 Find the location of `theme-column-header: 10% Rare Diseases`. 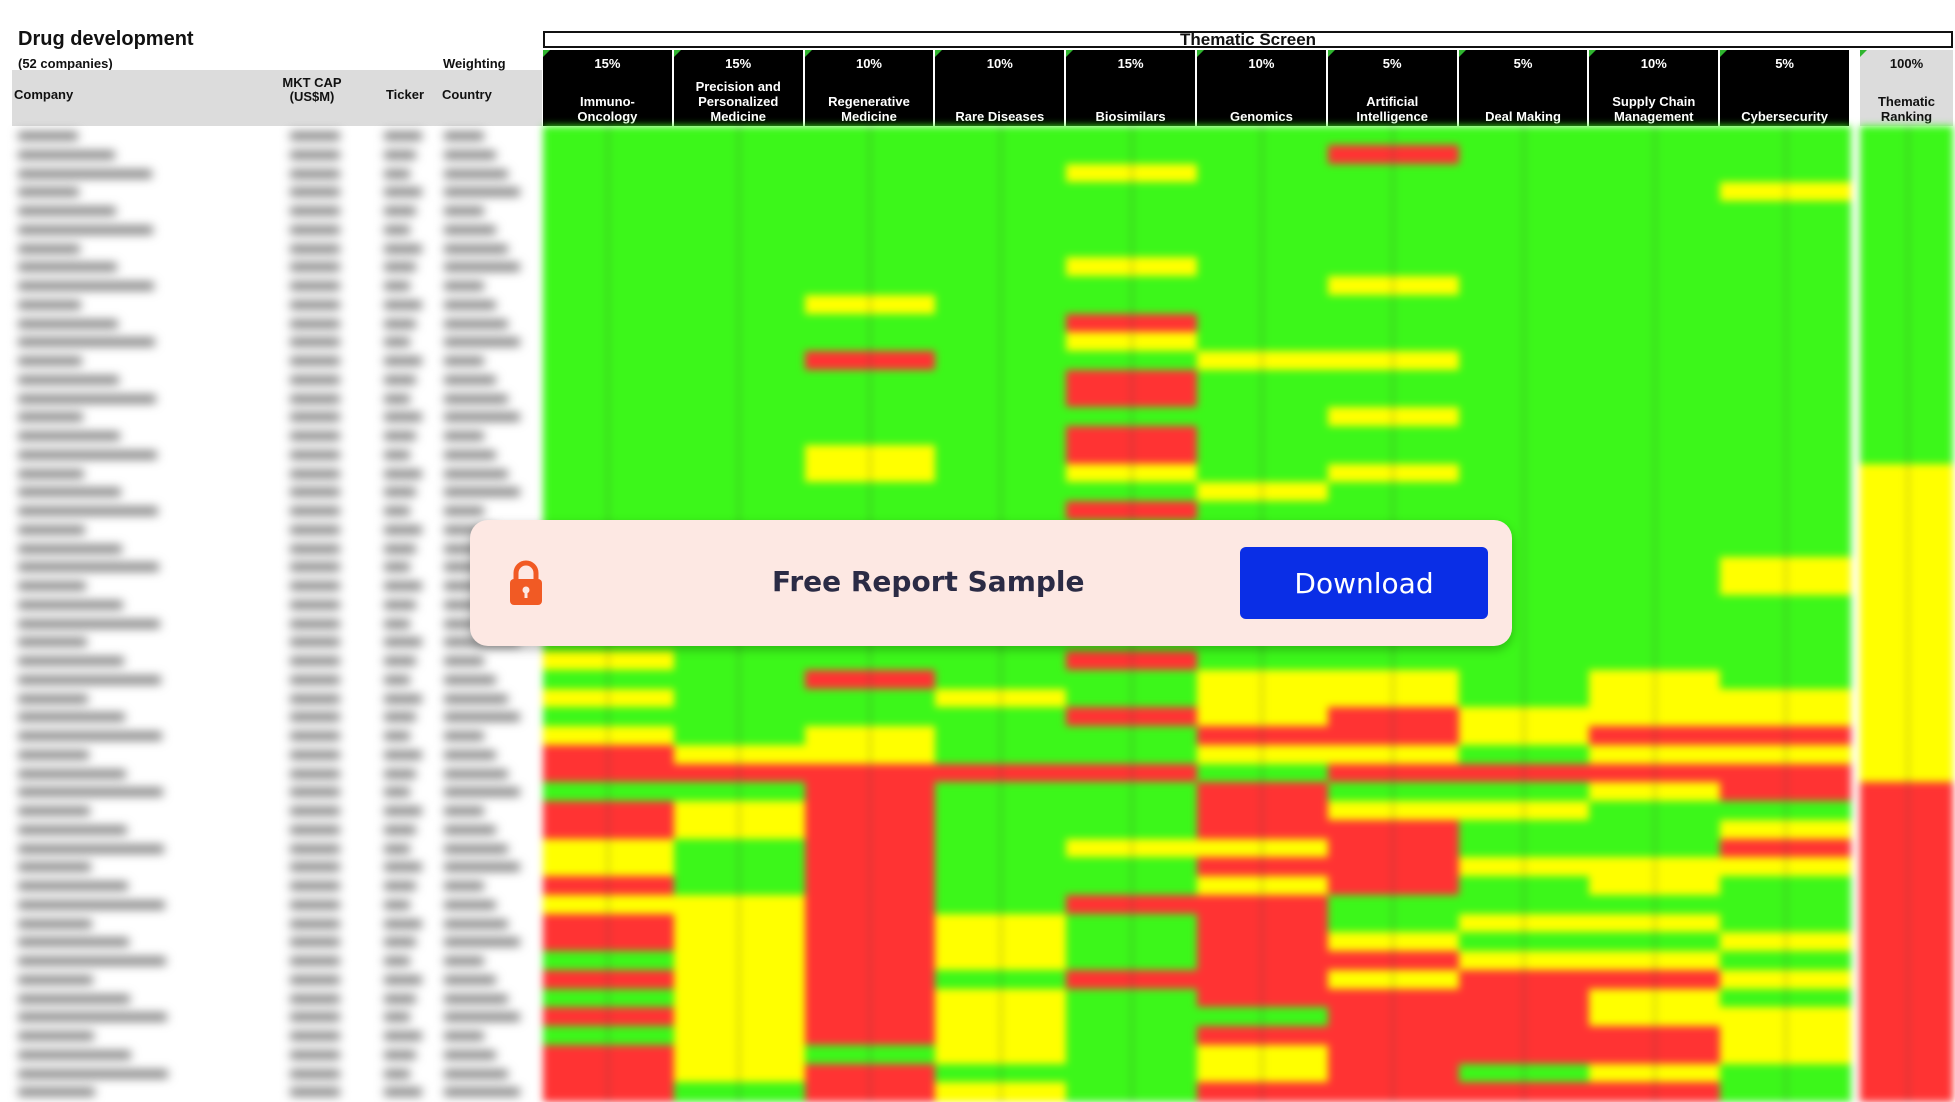

theme-column-header: 10% Rare Diseases is located at coordinates (1000, 88).